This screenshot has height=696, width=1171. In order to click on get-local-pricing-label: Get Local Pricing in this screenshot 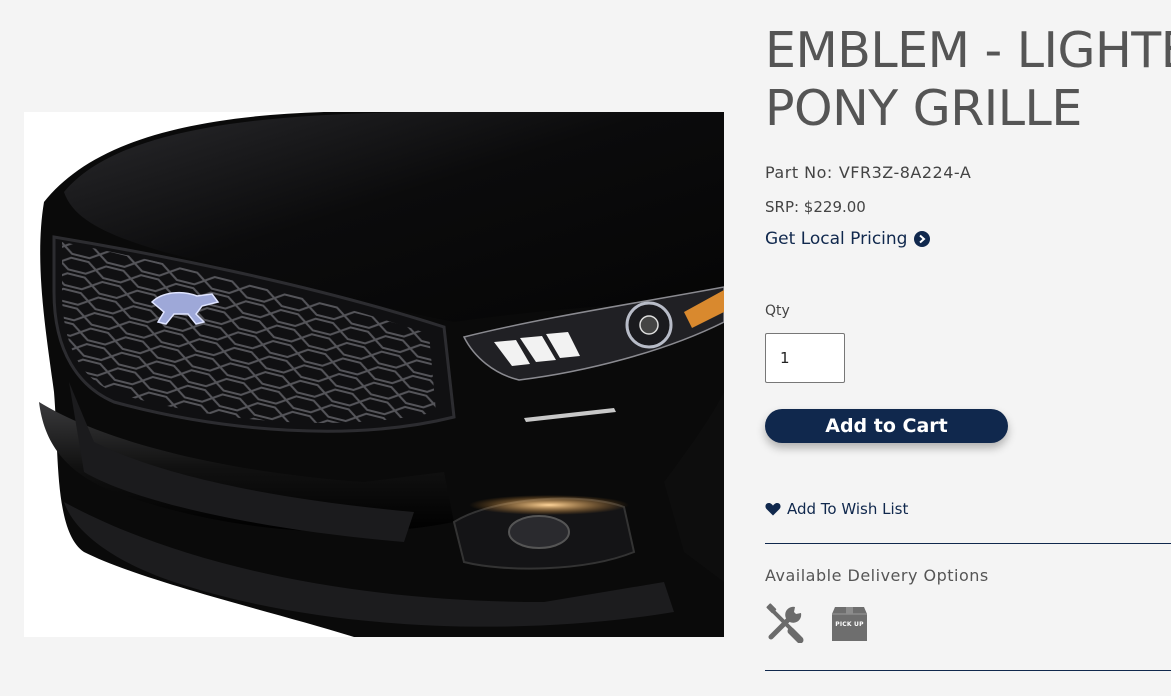, I will do `click(836, 239)`.